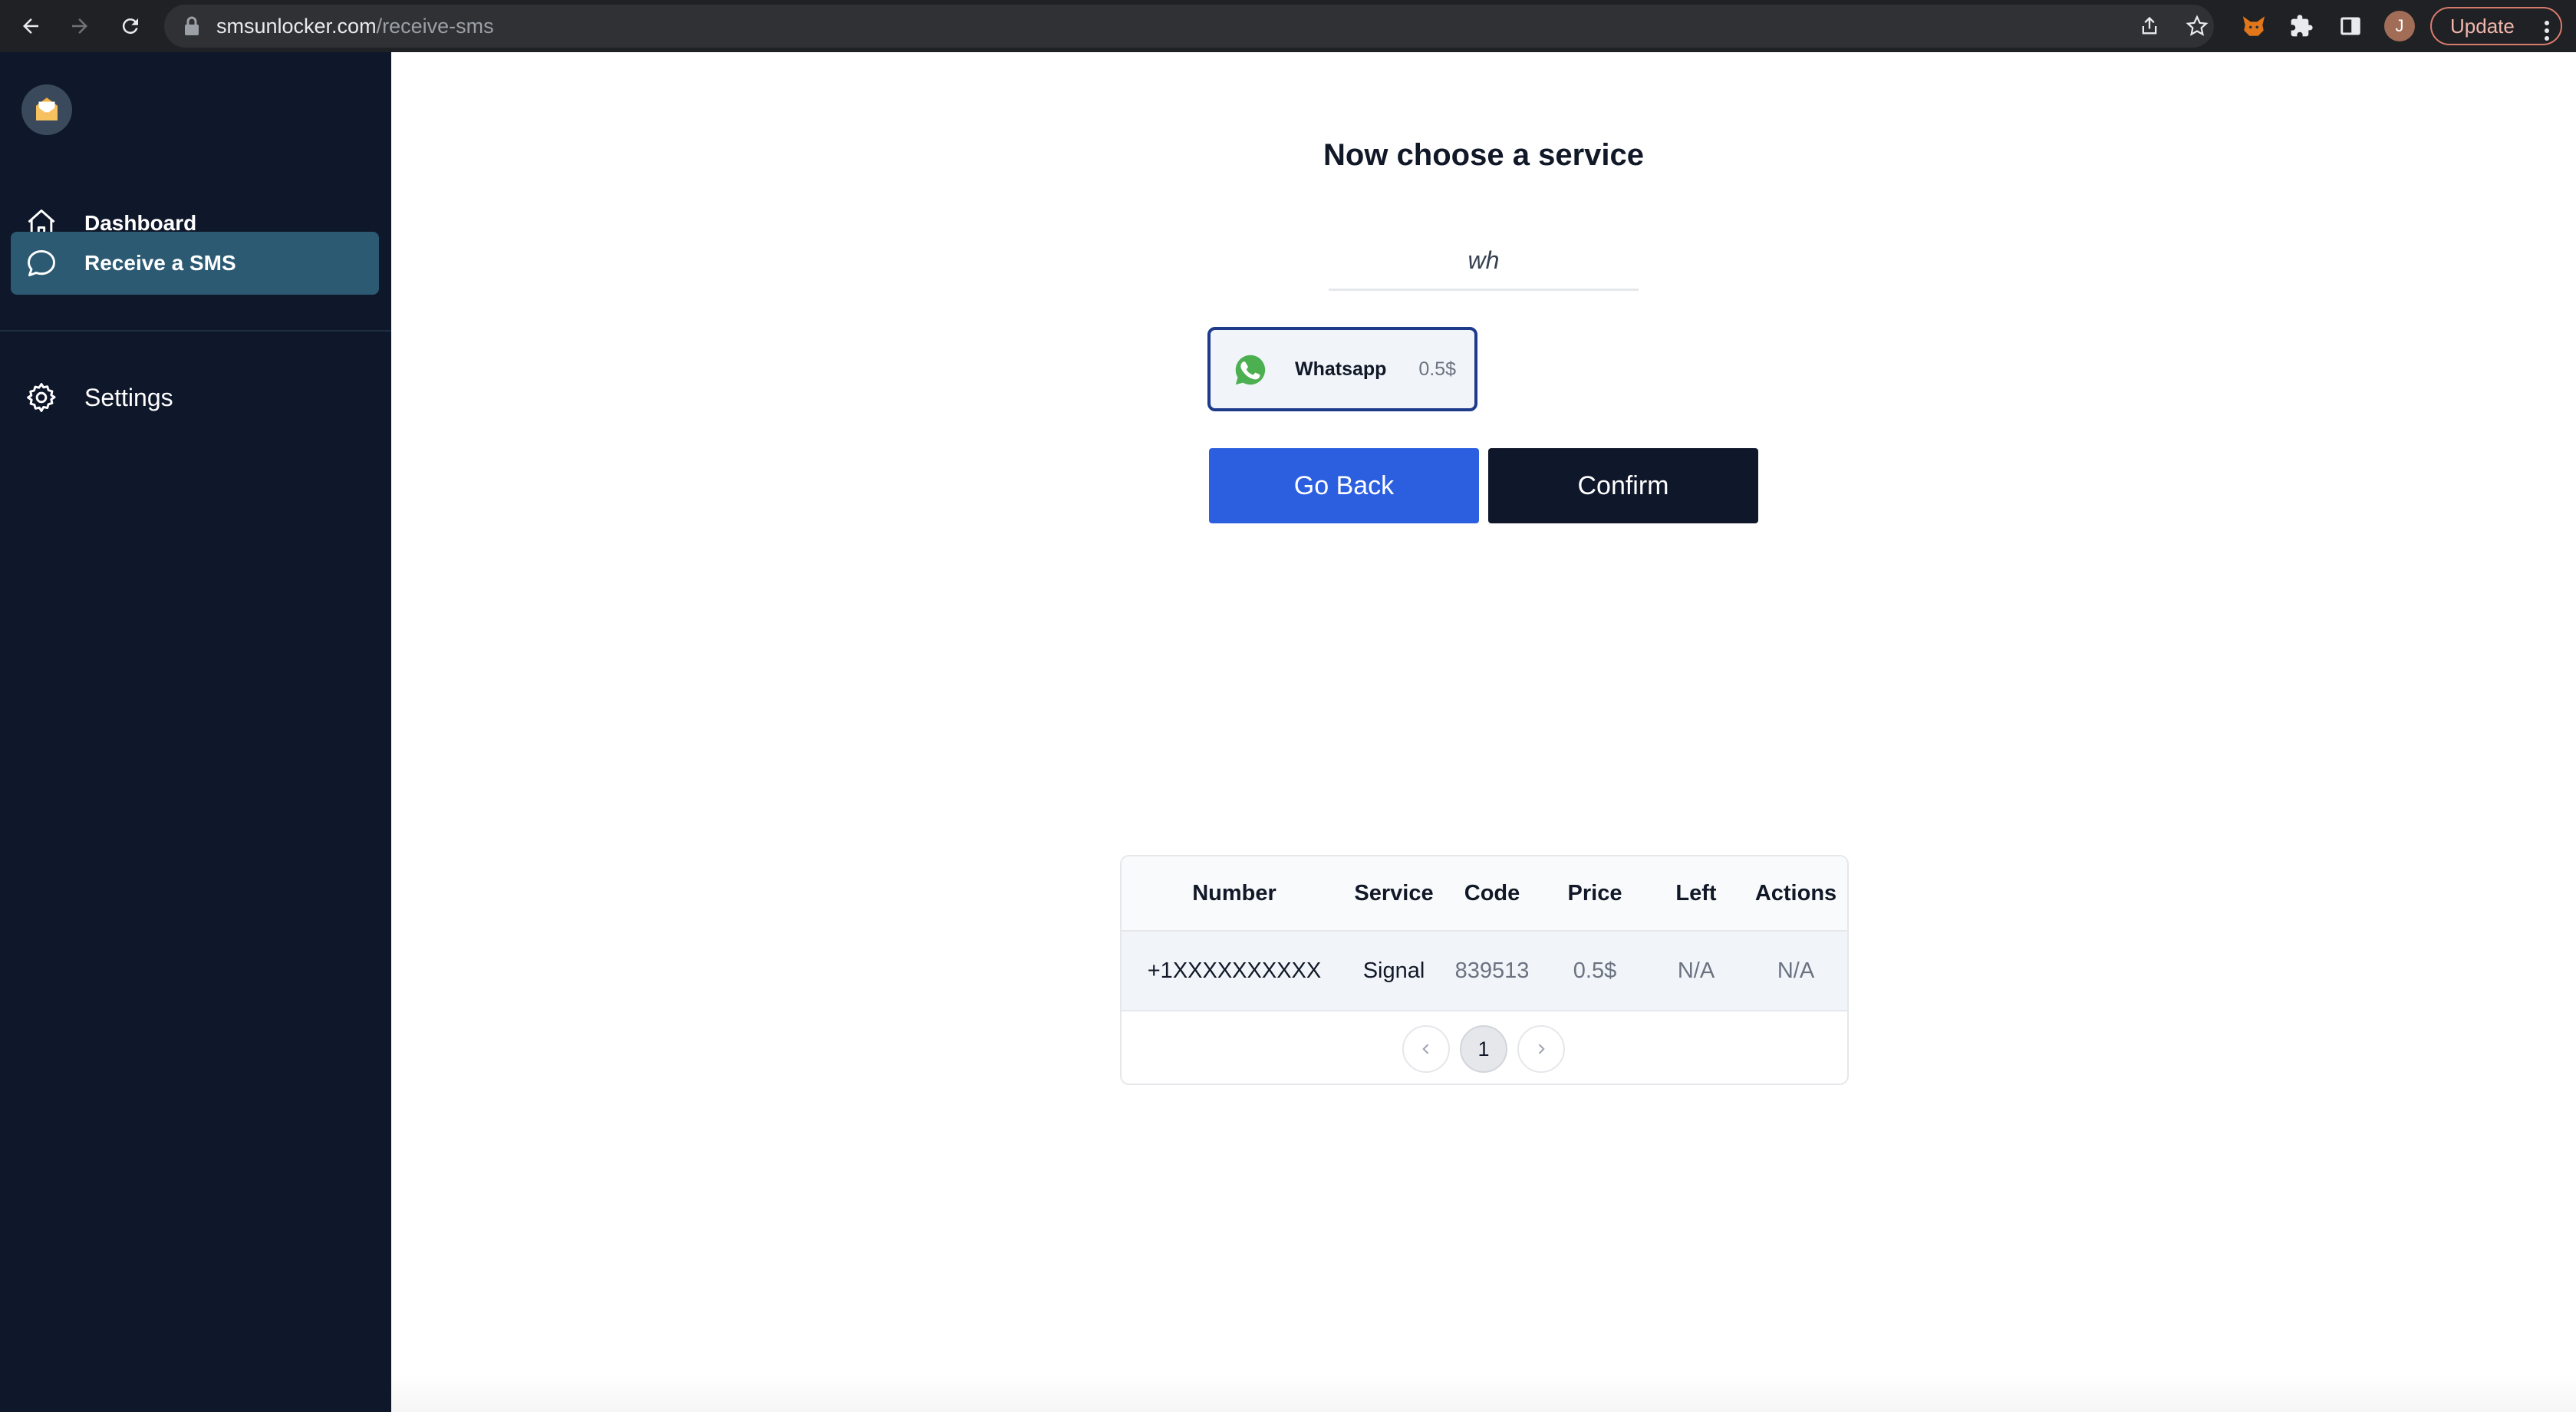 This screenshot has height=1412, width=2576. What do you see at coordinates (1344, 485) in the screenshot?
I see `go-back-button: Go Back` at bounding box center [1344, 485].